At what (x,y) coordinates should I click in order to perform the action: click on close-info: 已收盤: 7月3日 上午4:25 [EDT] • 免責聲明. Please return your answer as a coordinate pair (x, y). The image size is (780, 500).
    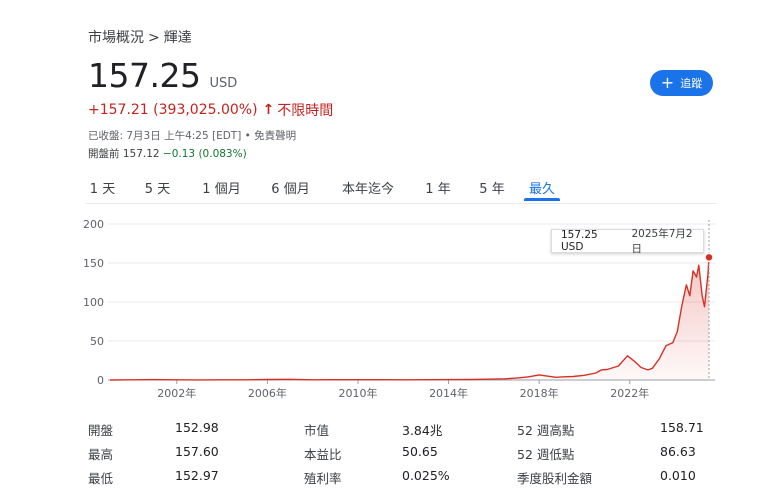
    Looking at the image, I should click on (192, 136).